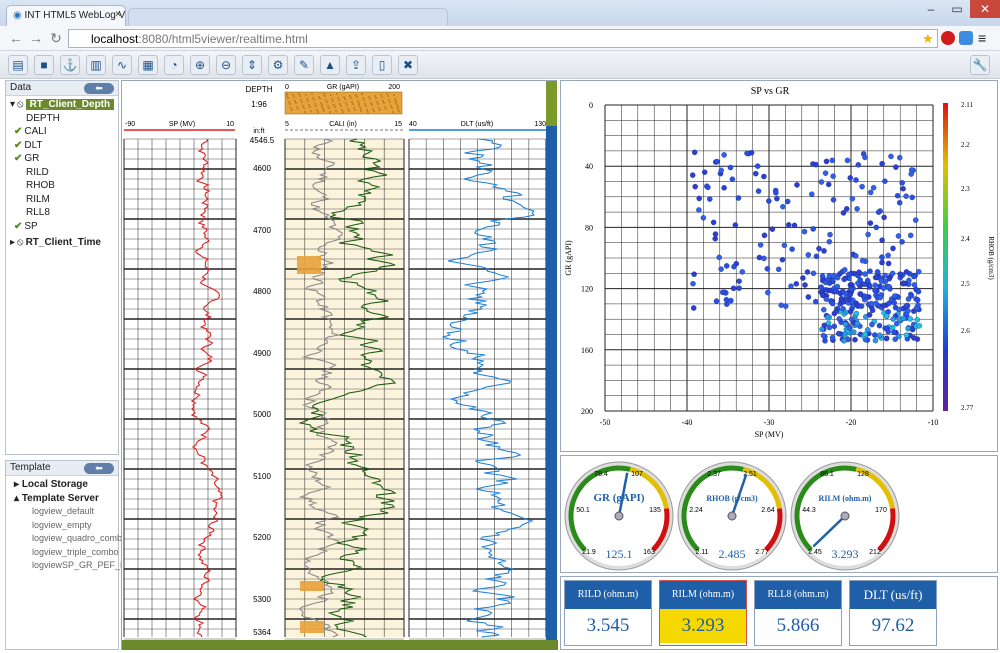 The height and width of the screenshot is (653, 1000). I want to click on zoom-in-icon: ⊕, so click(200, 65).